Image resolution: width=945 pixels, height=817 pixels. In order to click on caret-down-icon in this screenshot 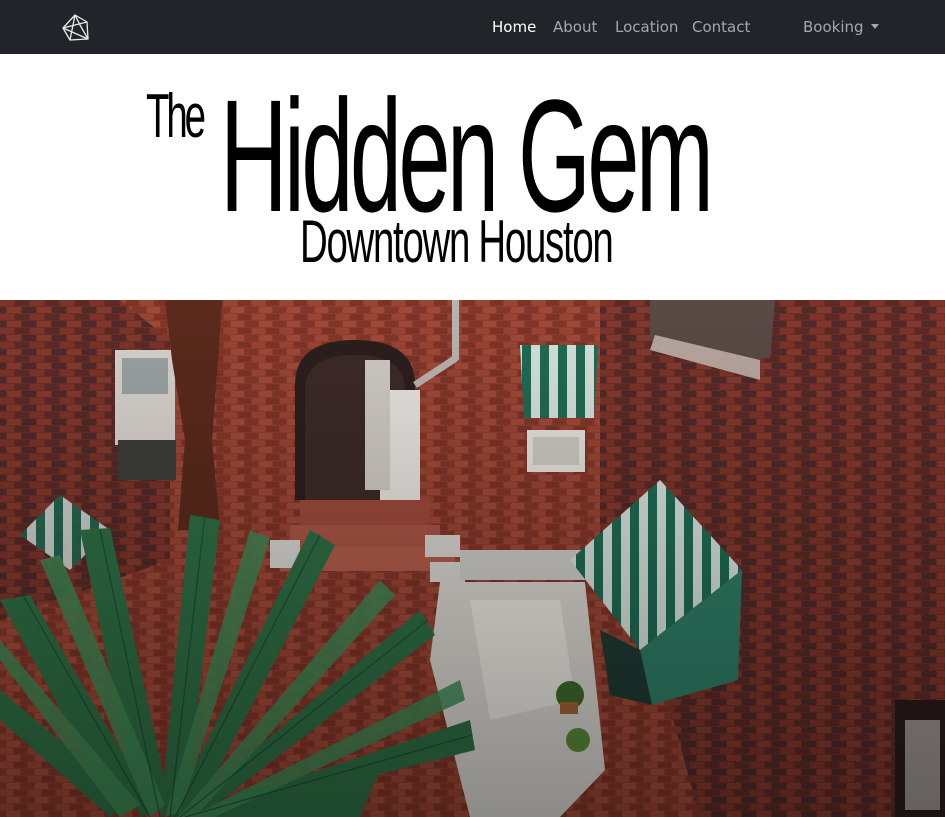, I will do `click(874, 26)`.